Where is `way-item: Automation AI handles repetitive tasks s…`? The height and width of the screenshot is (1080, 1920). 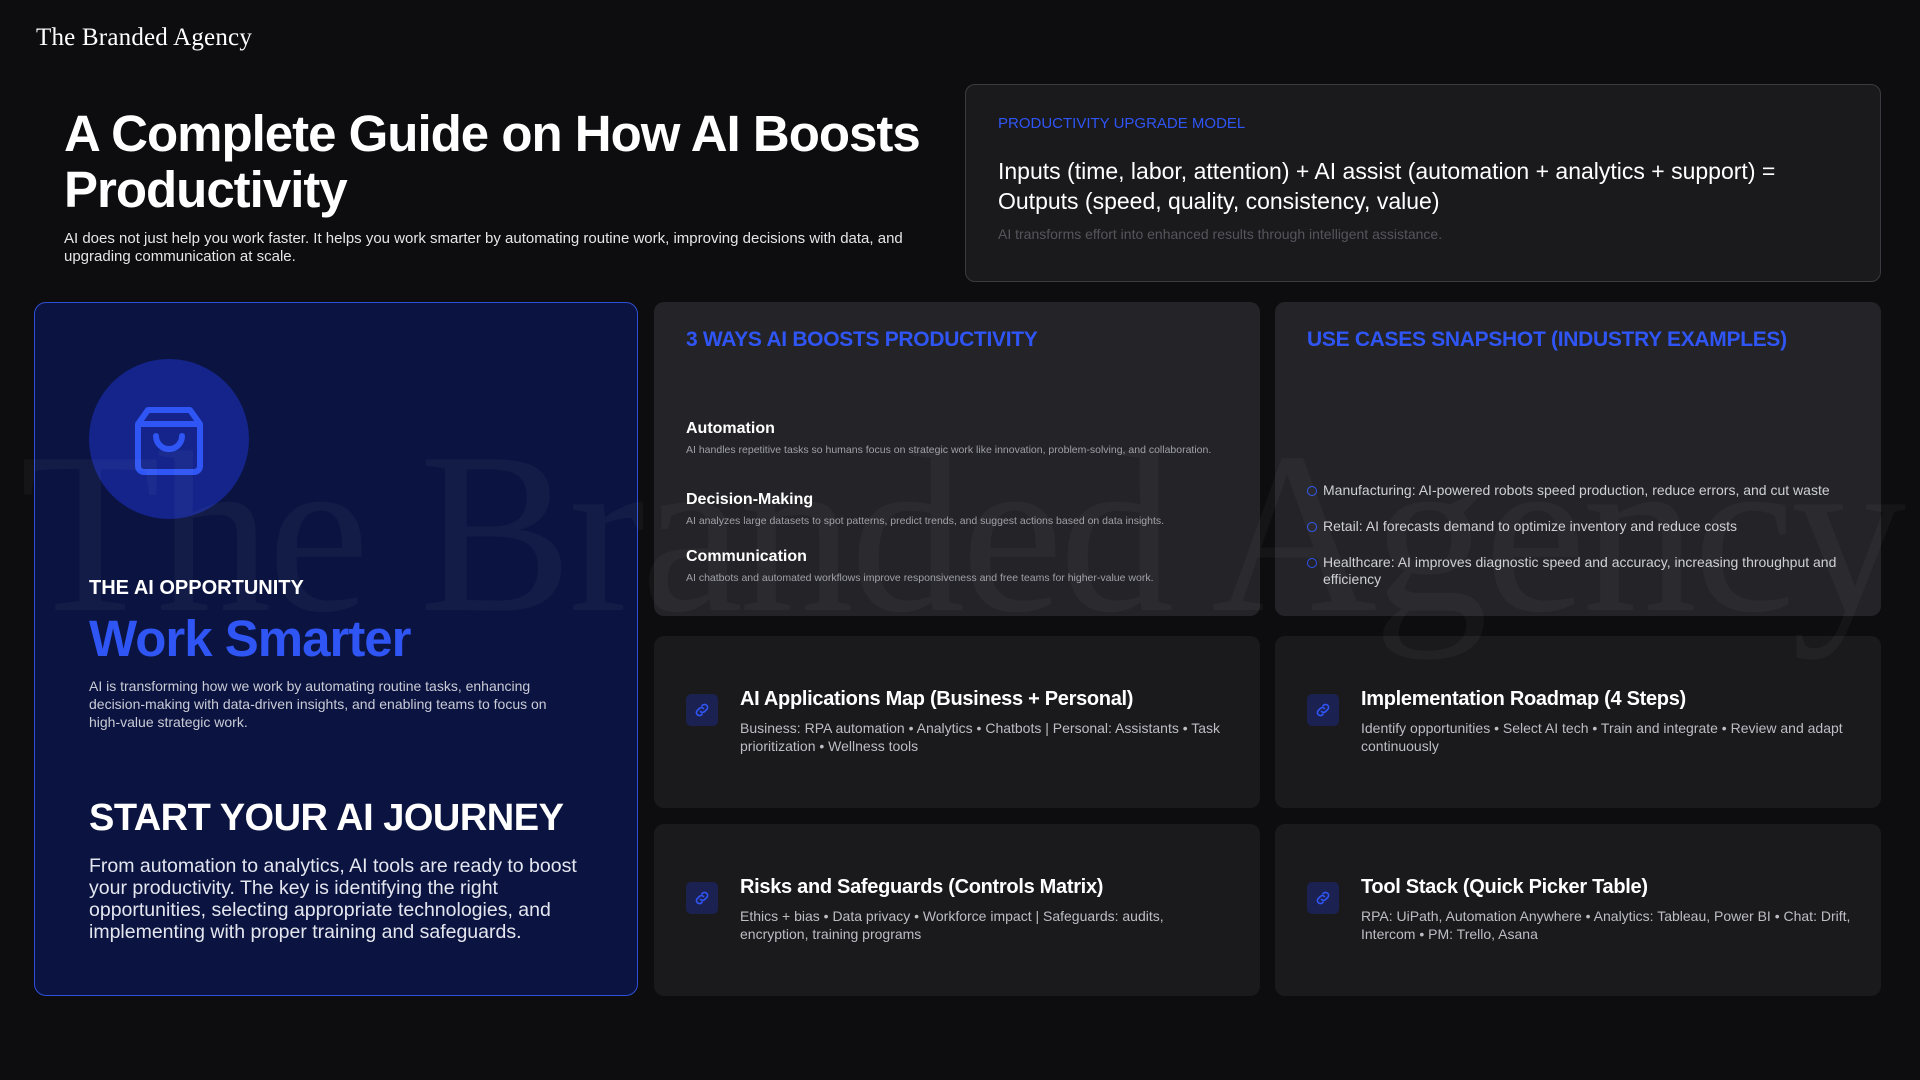 way-item: Automation AI handles repetitive tasks s… is located at coordinates (956, 438).